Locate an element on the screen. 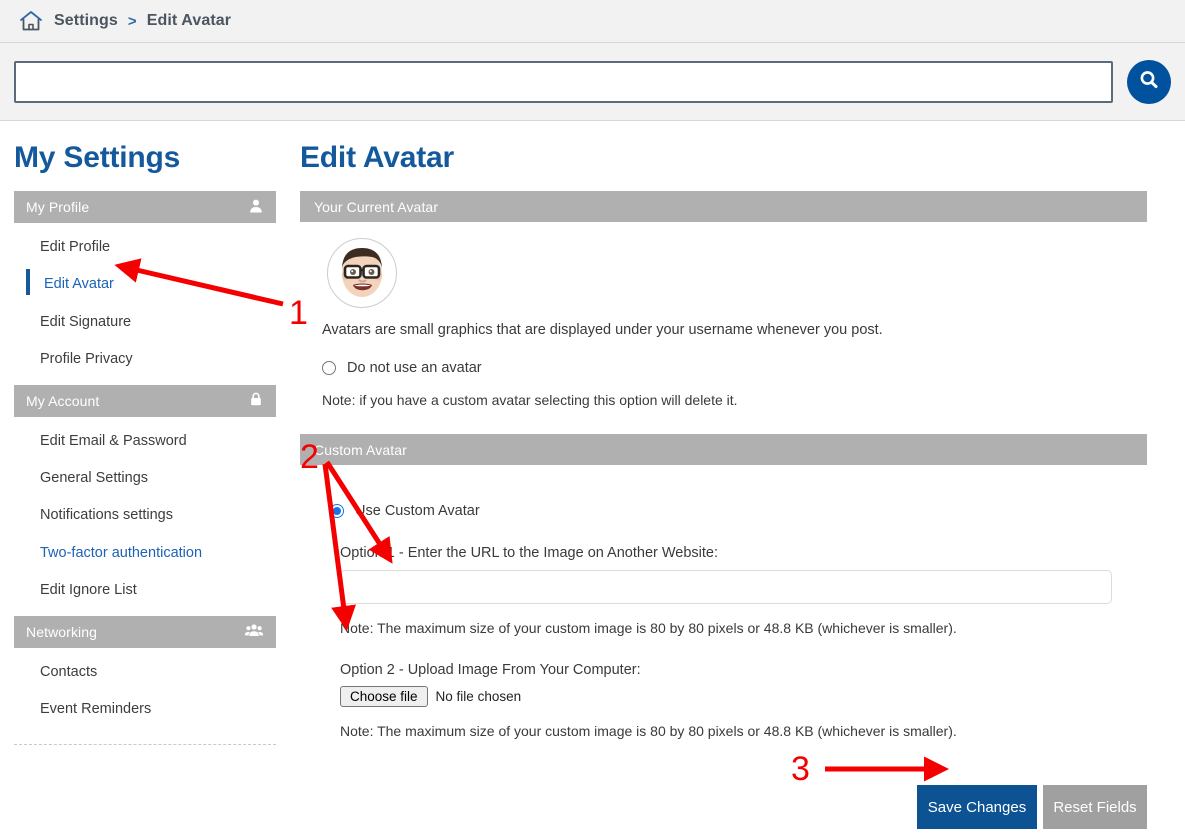 This screenshot has width=1185, height=835. sidebar-group-label: Networking is located at coordinates (62, 631).